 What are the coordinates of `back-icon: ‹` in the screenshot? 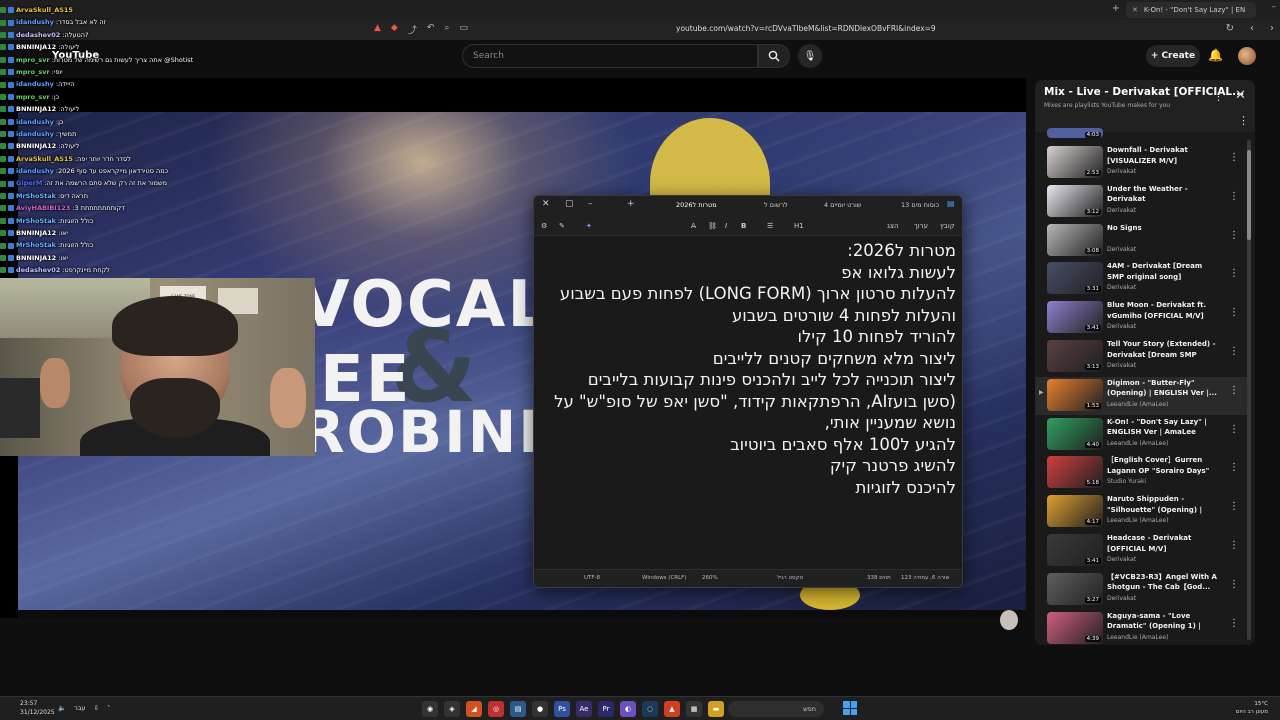 It's located at (1252, 28).